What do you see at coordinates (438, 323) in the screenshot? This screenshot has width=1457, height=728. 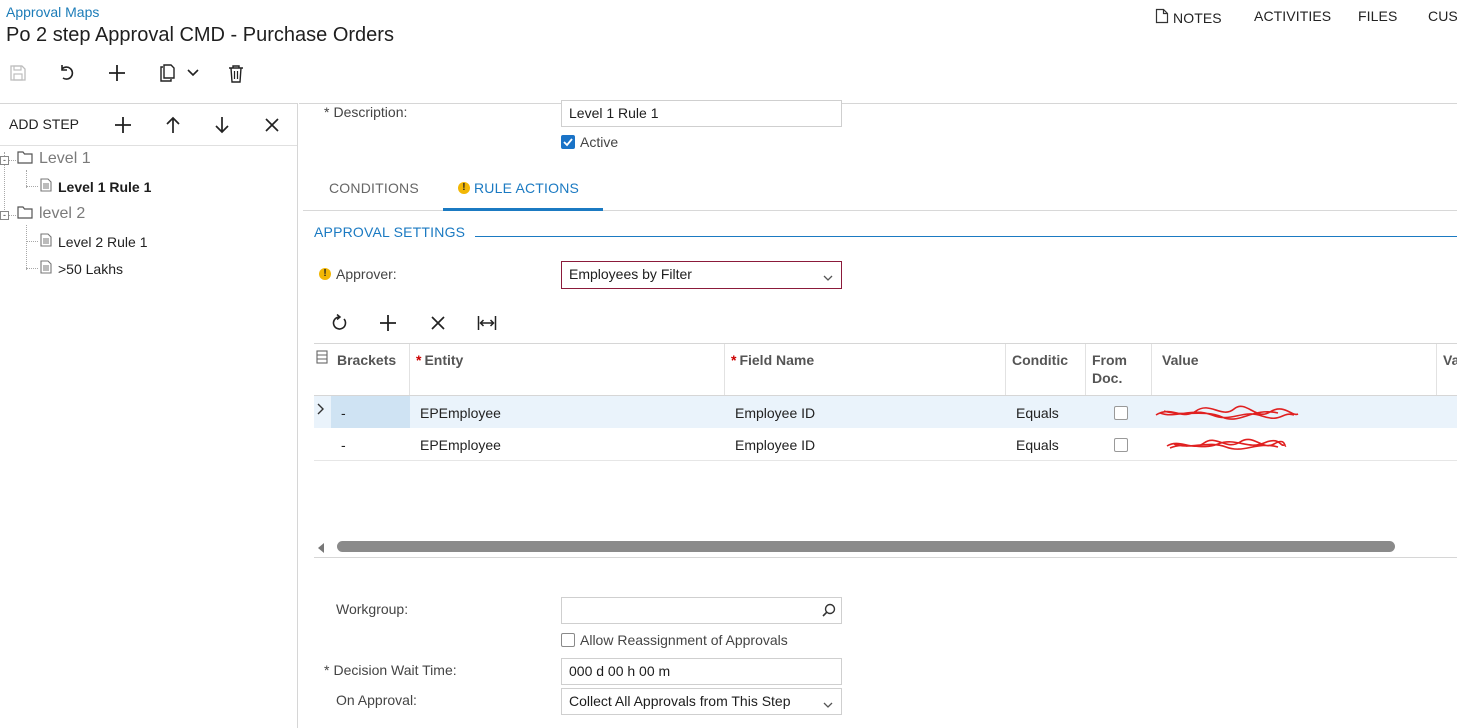 I see `delete-row-icon` at bounding box center [438, 323].